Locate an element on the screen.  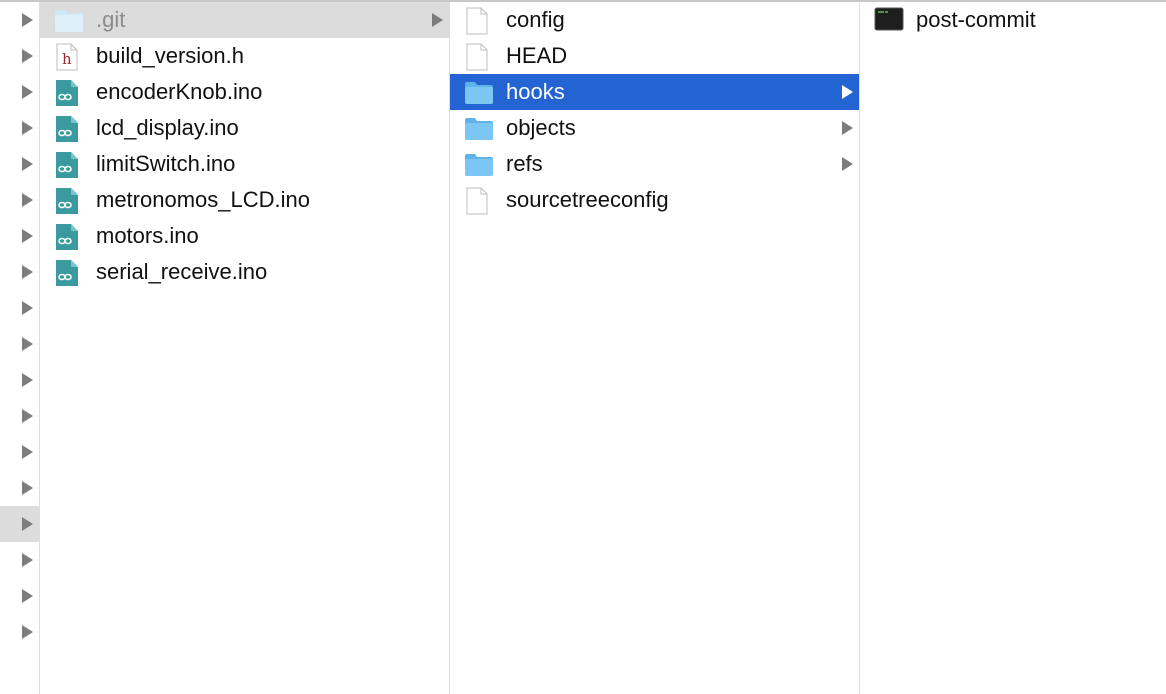
item-label: sourcetreeconfig is located at coordinates (587, 199).